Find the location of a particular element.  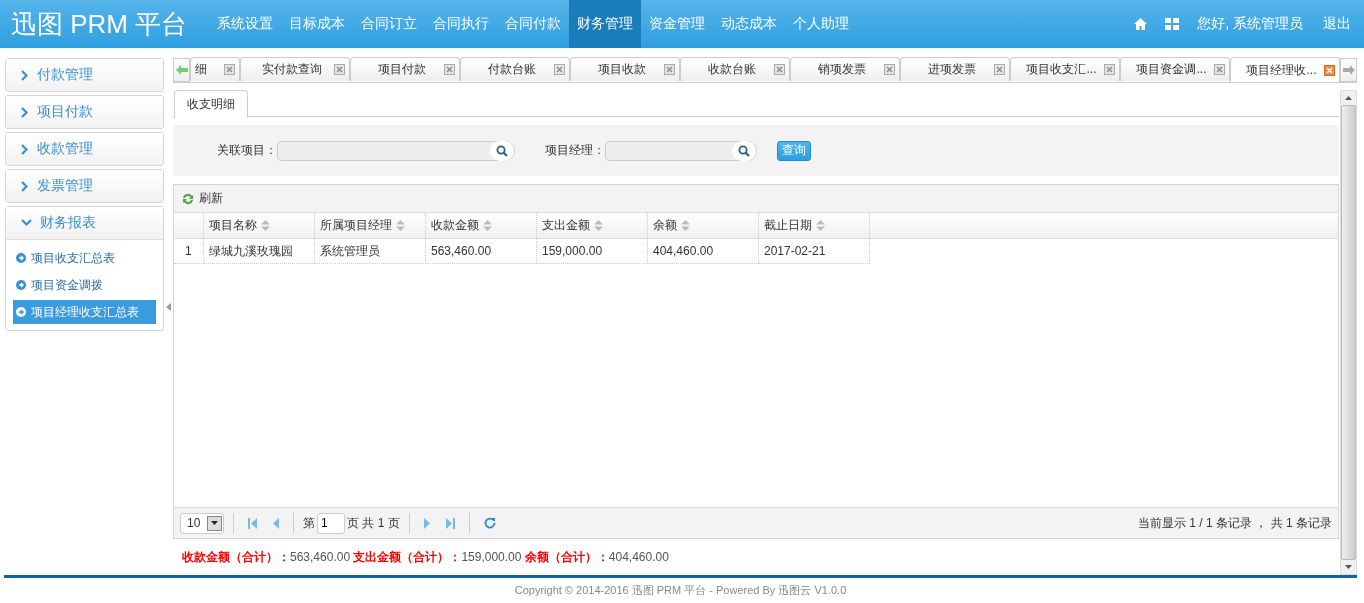

table-cell: 绿城九溪玫瑰园 is located at coordinates (259, 251).